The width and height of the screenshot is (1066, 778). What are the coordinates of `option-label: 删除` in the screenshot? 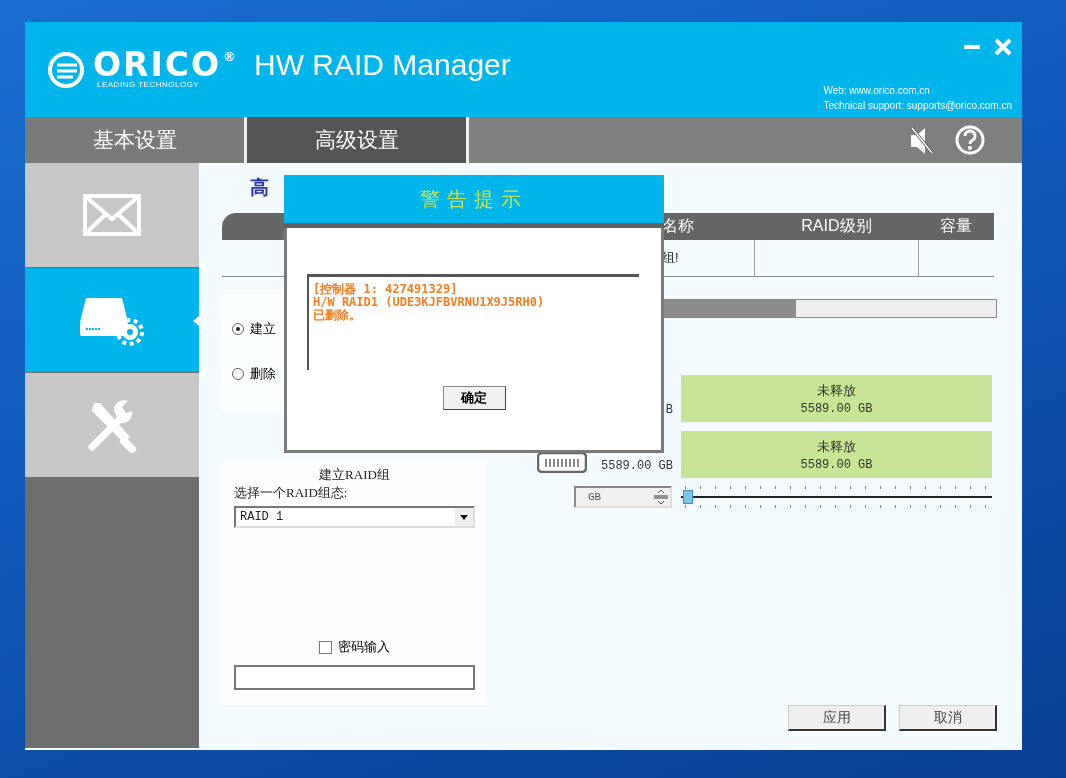 It's located at (263, 374).